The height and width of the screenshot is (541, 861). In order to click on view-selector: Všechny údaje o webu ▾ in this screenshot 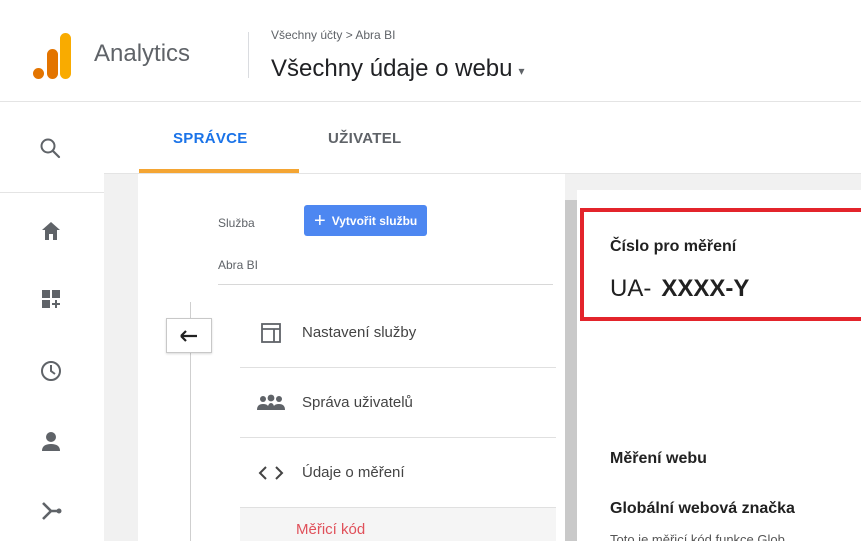, I will do `click(398, 69)`.